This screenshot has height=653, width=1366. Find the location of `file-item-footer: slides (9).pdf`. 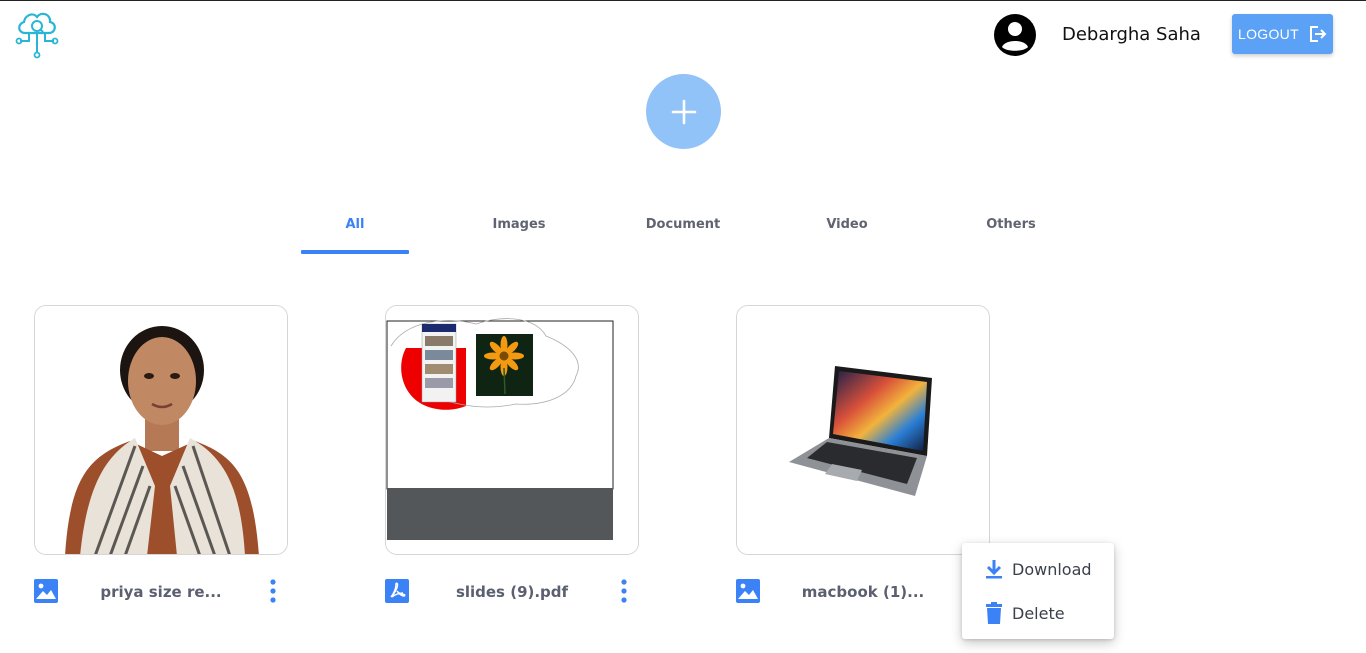

file-item-footer: slides (9).pdf is located at coordinates (512, 592).